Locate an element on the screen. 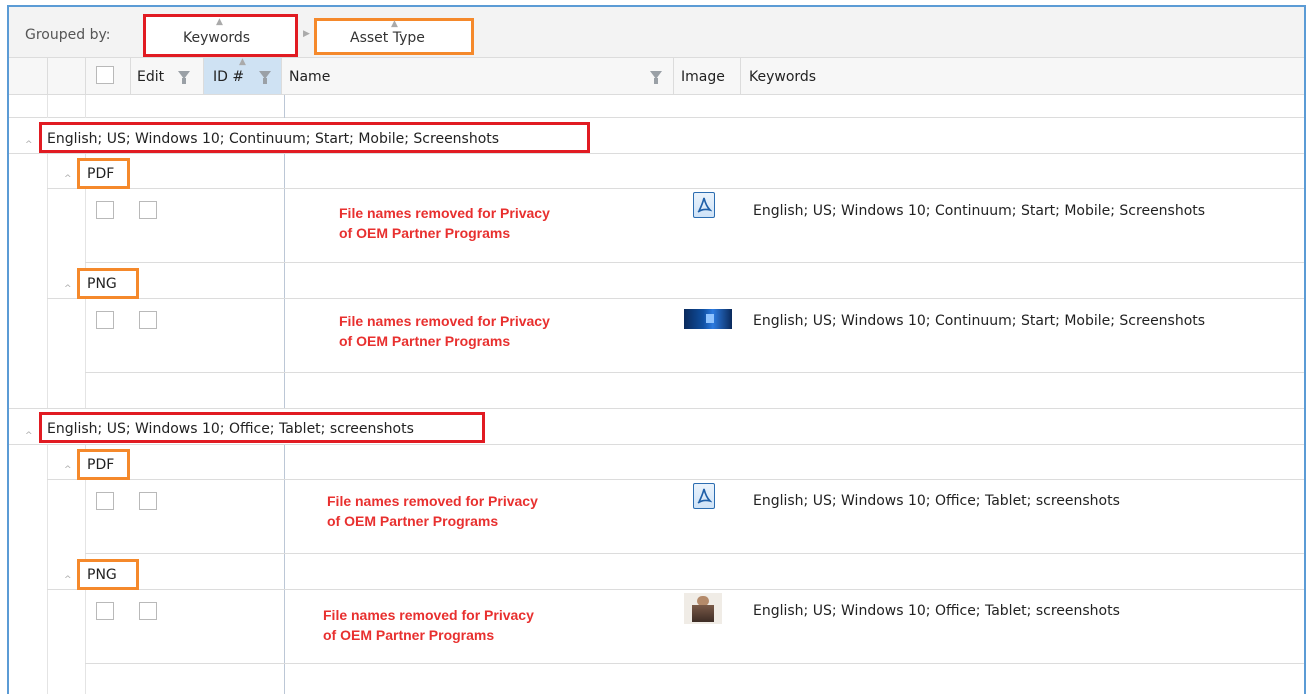  column-header-image: Image is located at coordinates (703, 77).